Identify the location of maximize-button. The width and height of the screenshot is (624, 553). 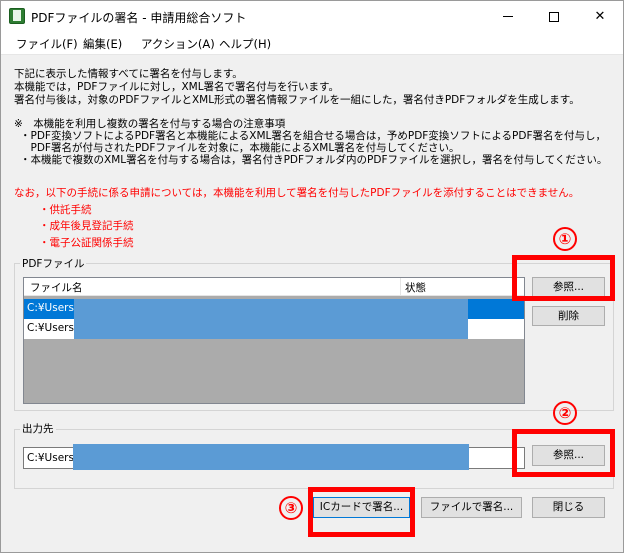
(554, 16).